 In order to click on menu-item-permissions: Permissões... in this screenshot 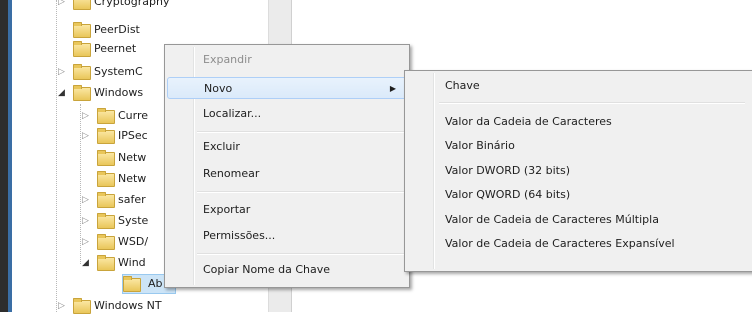, I will do `click(287, 236)`.